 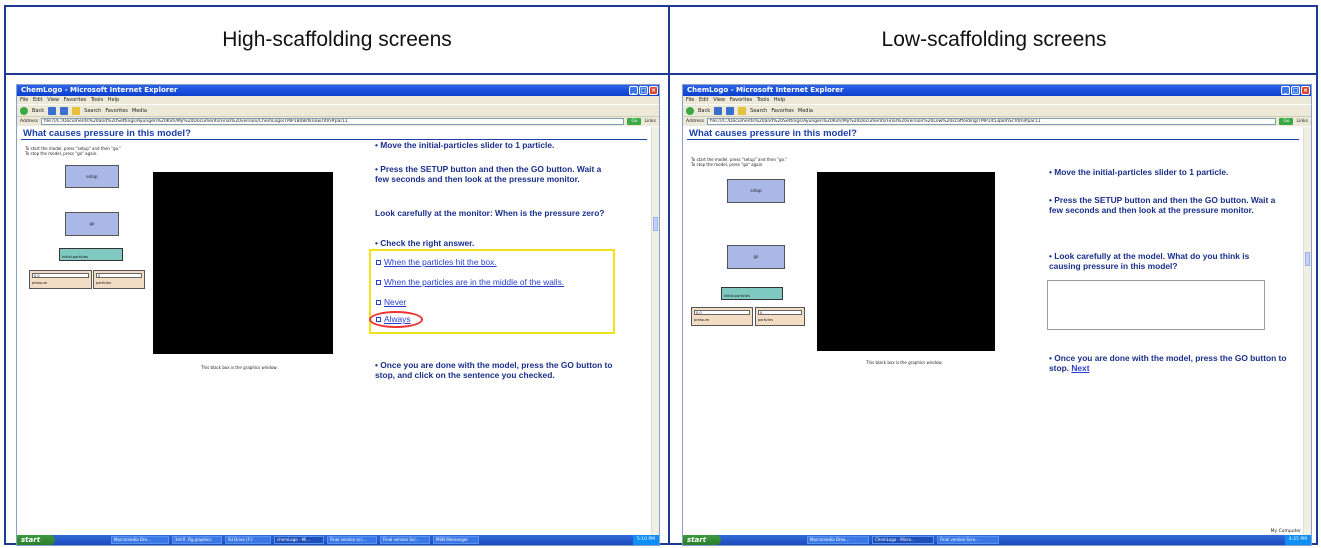 I want to click on answer-textarea, so click(x=1156, y=305).